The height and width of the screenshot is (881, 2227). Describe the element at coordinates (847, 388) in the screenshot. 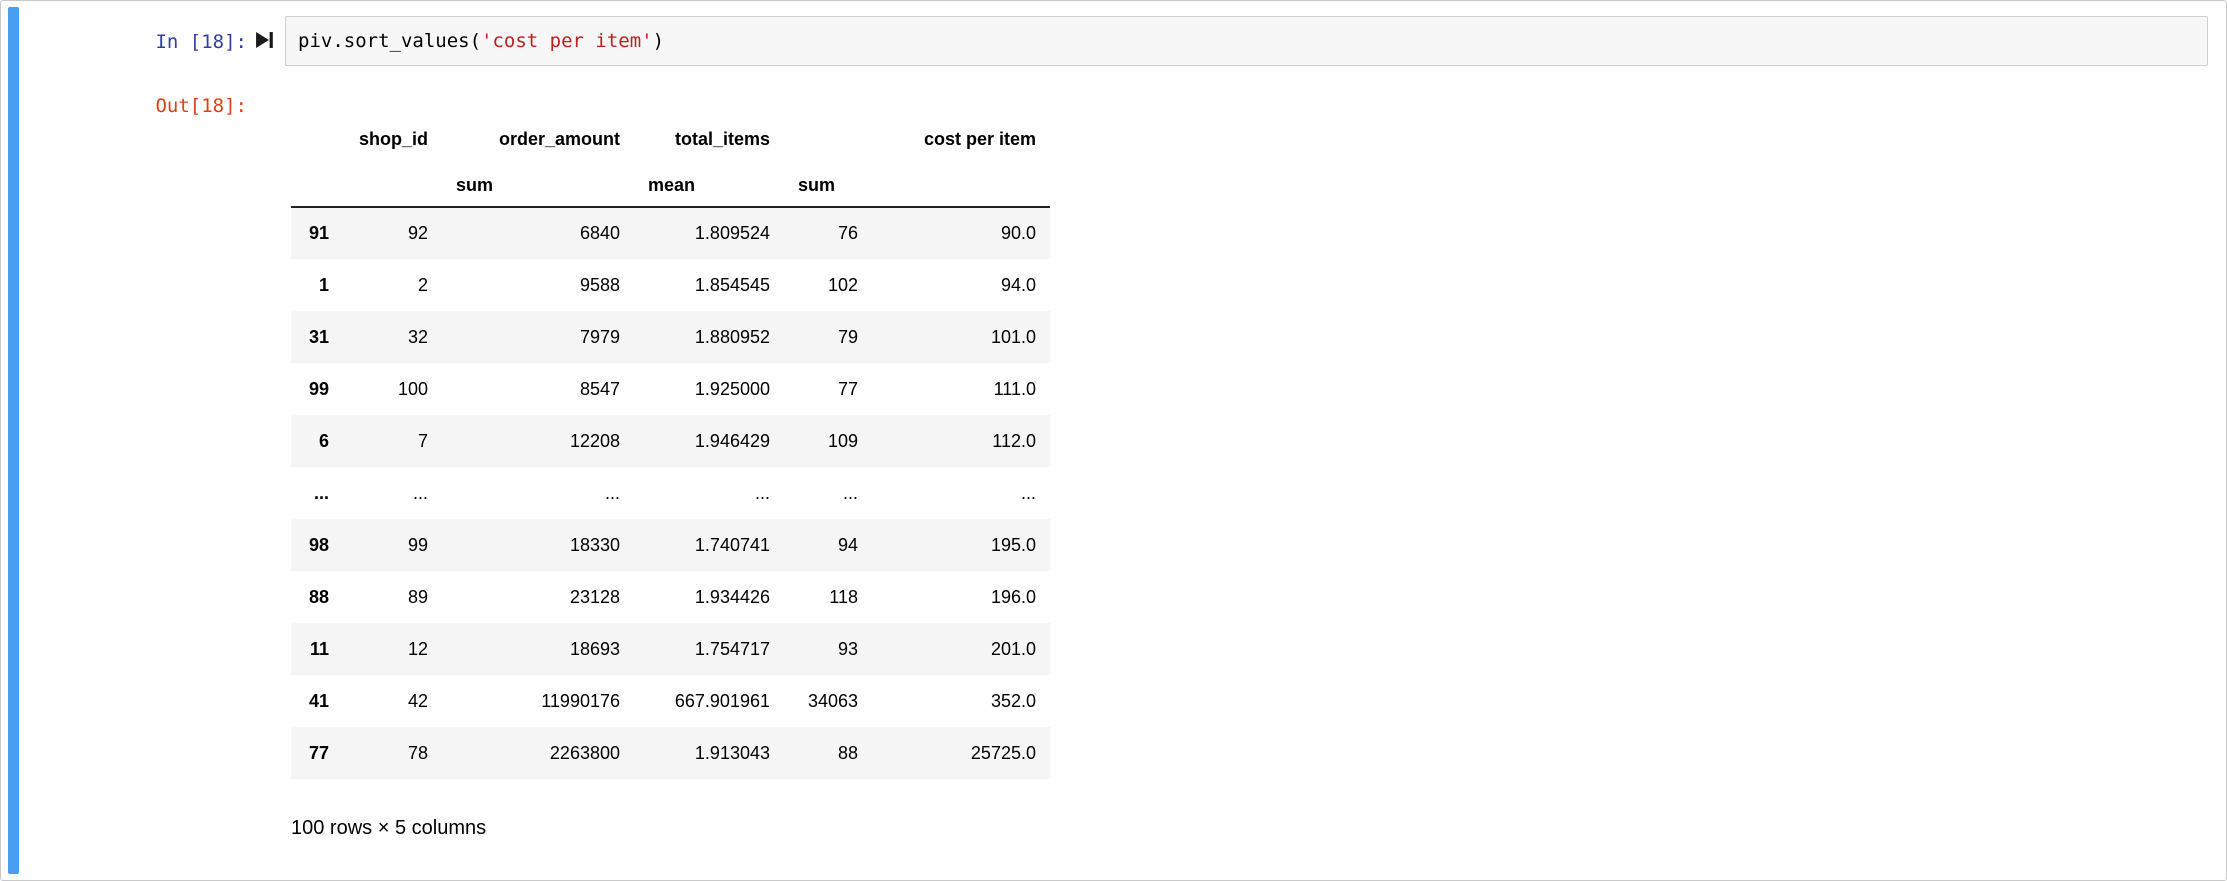

I see `cell: 77` at that location.